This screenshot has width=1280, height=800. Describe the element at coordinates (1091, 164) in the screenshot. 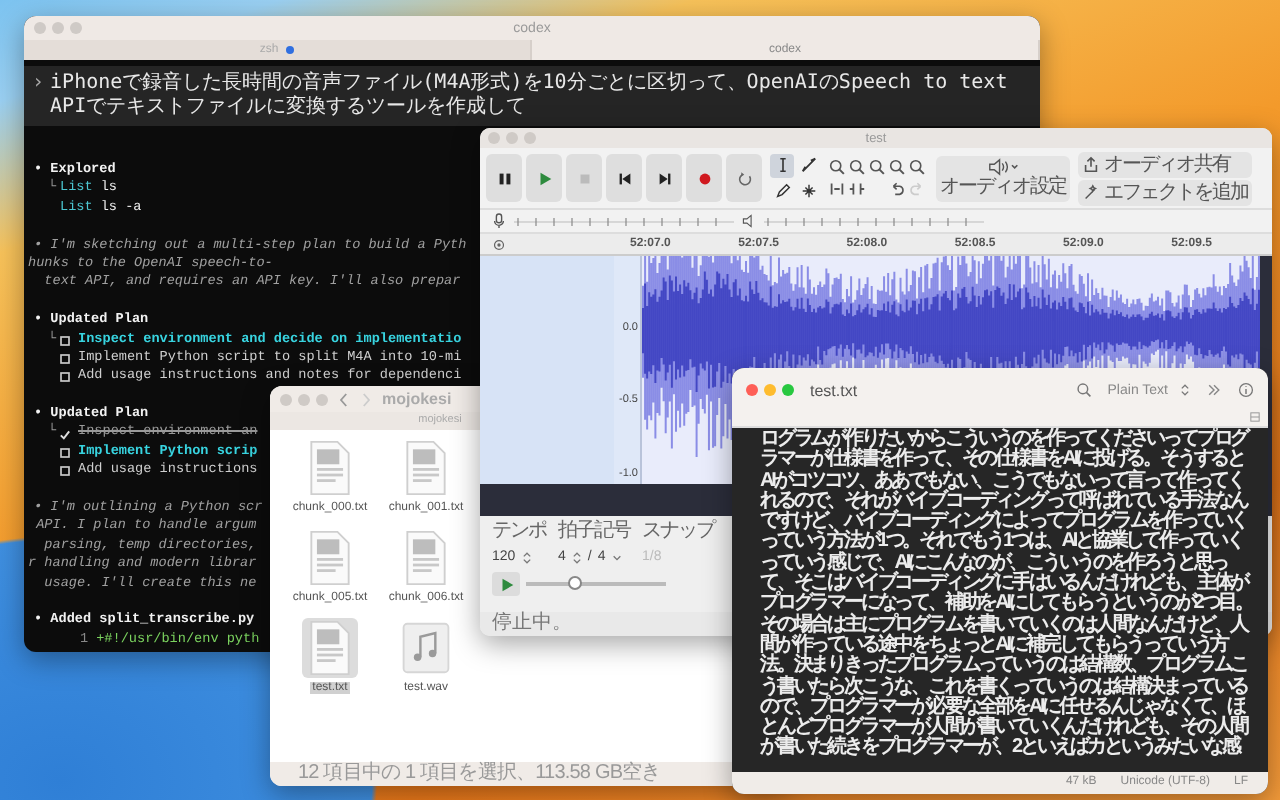

I see `share-icon` at that location.